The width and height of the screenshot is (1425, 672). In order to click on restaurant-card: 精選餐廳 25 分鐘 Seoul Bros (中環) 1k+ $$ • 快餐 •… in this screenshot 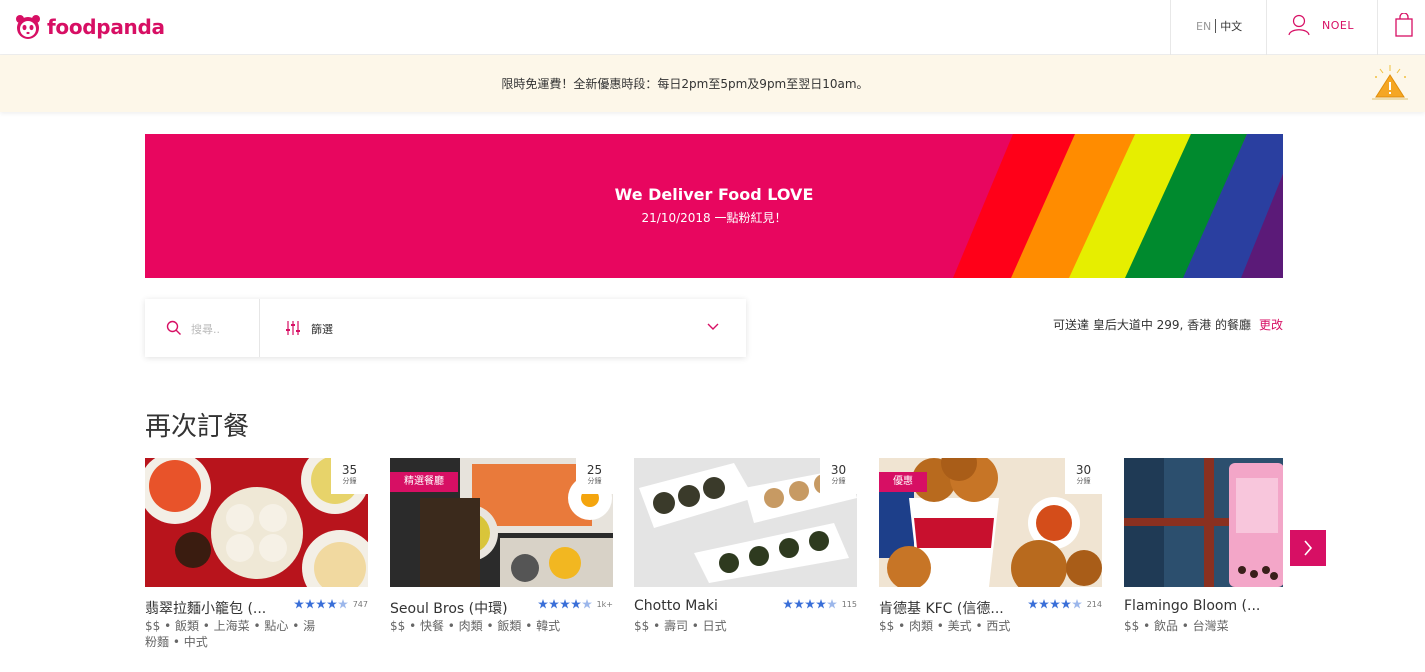, I will do `click(501, 545)`.